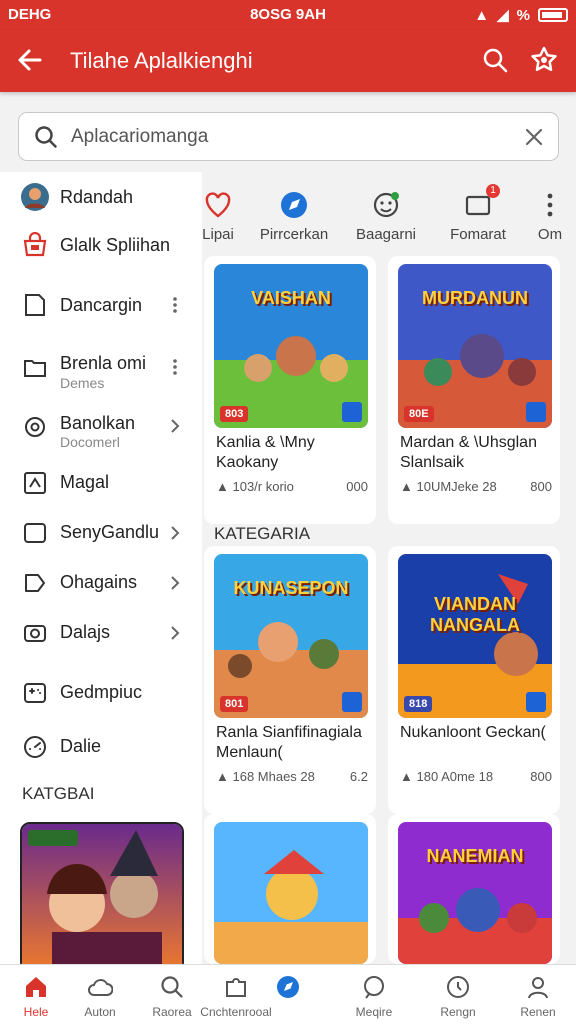  Describe the element at coordinates (35, 427) in the screenshot. I see `settings-icon` at that location.